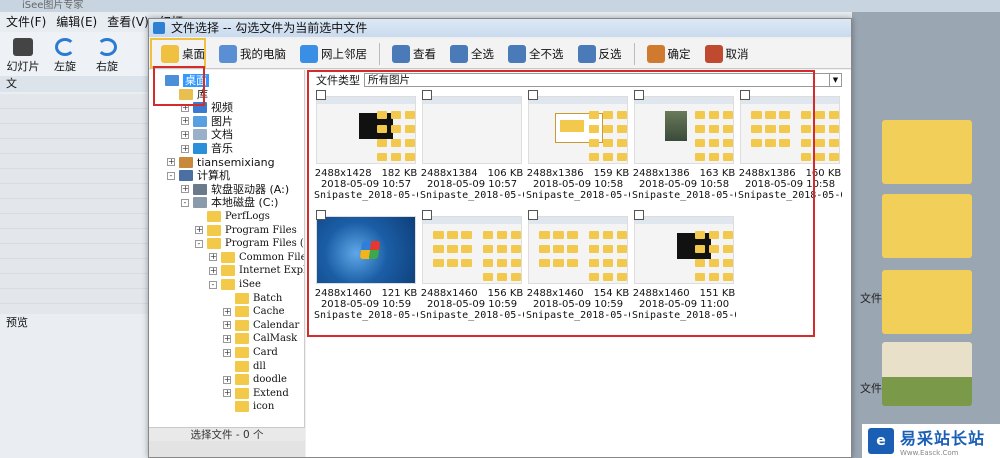 The image size is (1000, 458). I want to click on tree-node: - 本地磁盘 (C:), so click(229, 202).